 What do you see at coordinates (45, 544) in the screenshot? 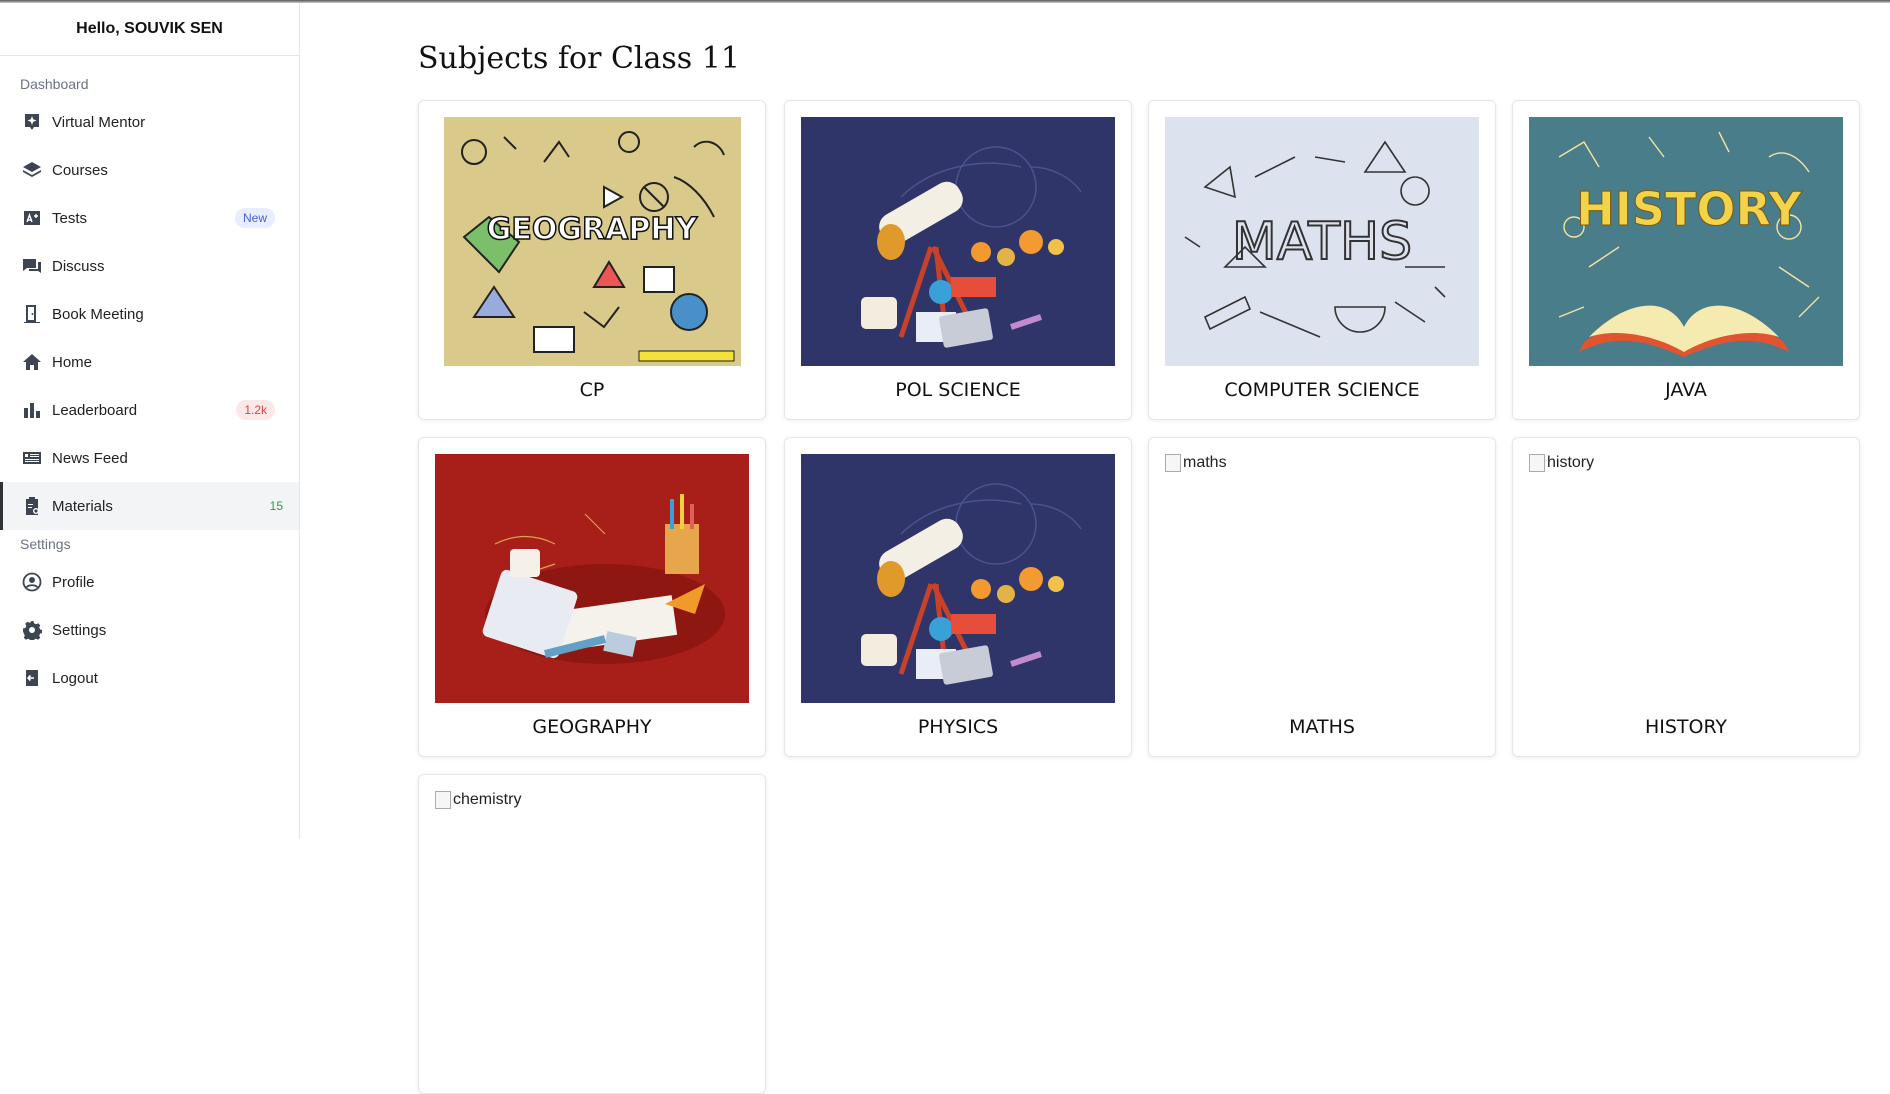
I see `section-label-settings: Settings` at bounding box center [45, 544].